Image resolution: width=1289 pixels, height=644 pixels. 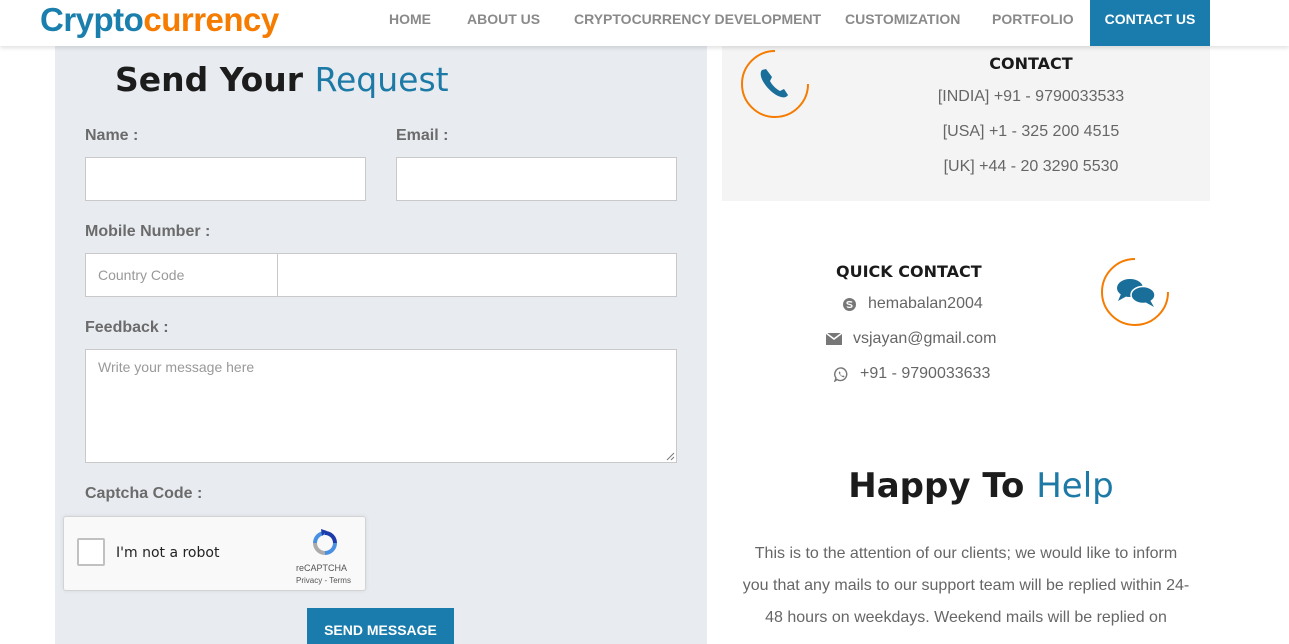 What do you see at coordinates (849, 304) in the screenshot?
I see `skype-icon` at bounding box center [849, 304].